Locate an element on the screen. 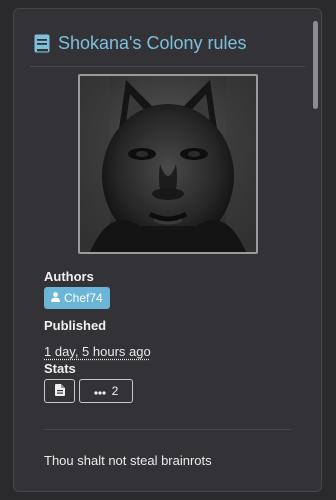 Image resolution: width=336 pixels, height=500 pixels. author-badge: Chef74 is located at coordinates (77, 298).